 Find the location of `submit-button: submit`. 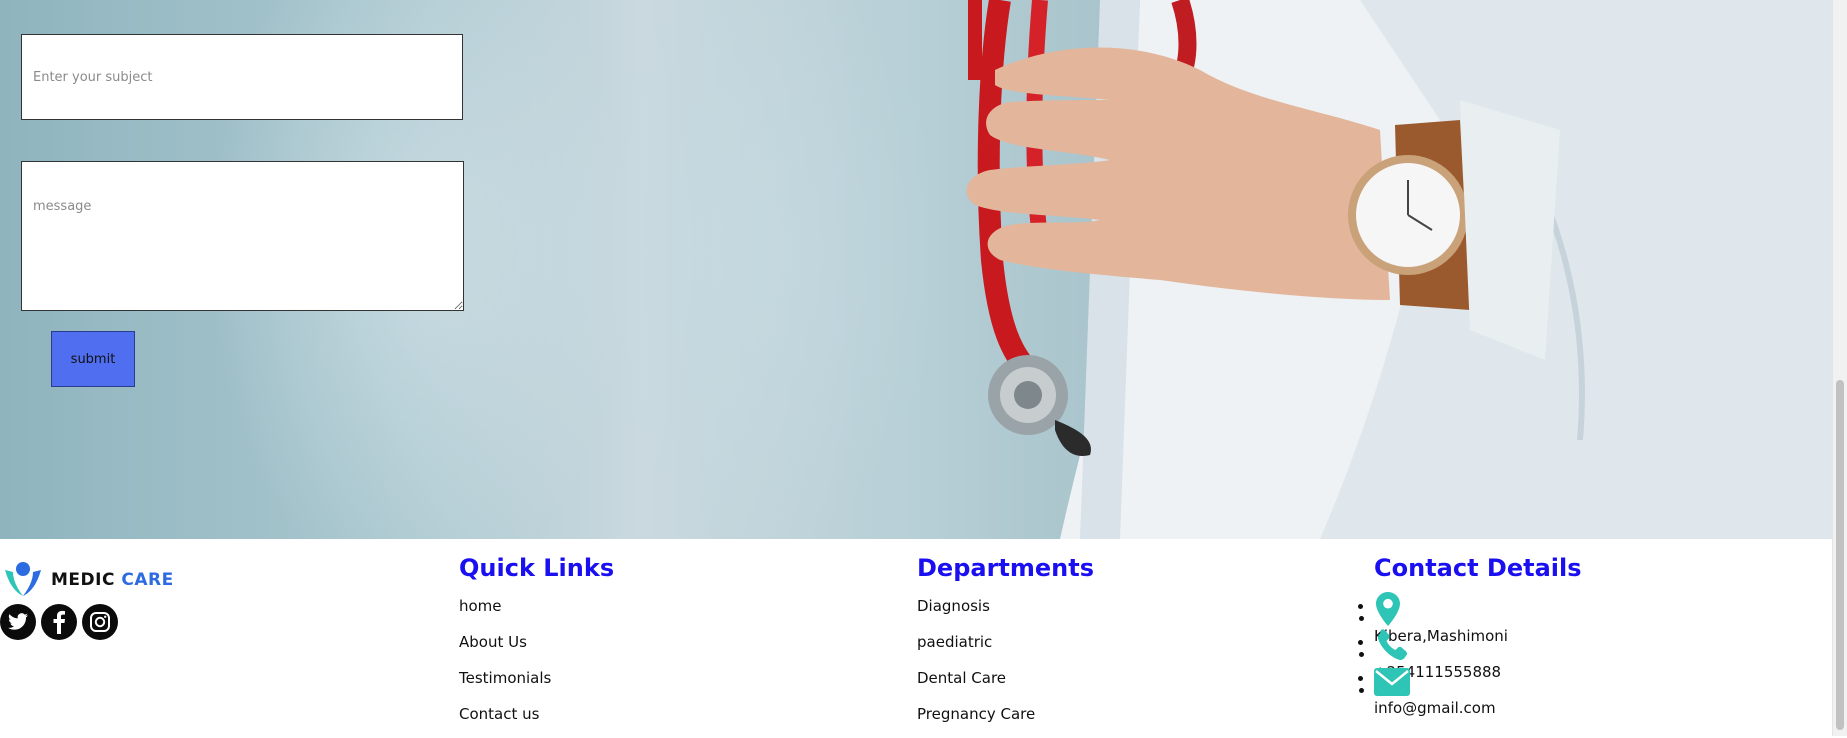

submit-button: submit is located at coordinates (93, 359).